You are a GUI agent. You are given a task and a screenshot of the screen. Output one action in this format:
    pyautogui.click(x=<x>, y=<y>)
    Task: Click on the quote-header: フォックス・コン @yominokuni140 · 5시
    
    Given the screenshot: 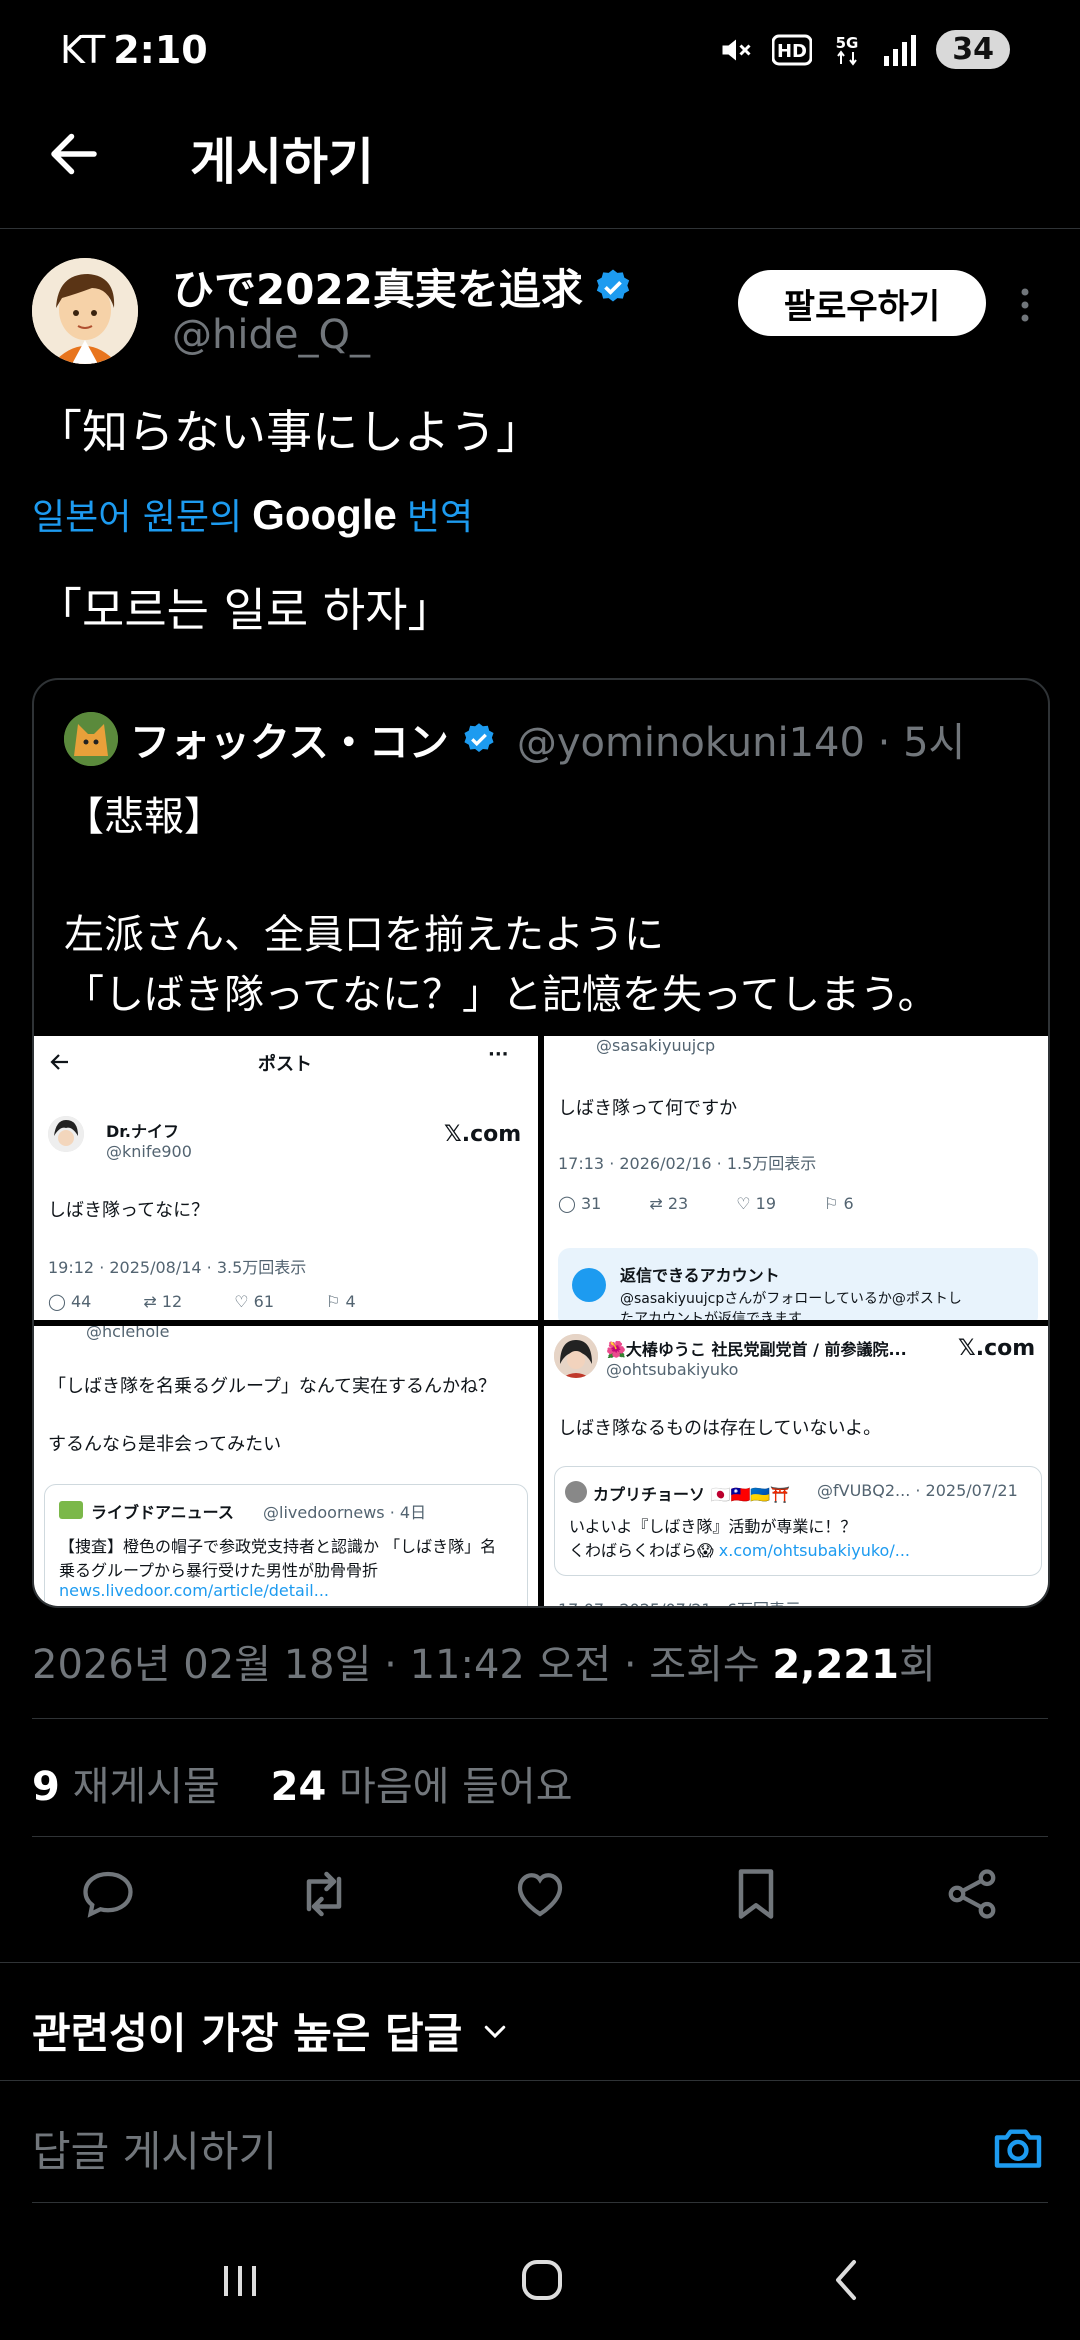 What is the action you would take?
    pyautogui.click(x=514, y=739)
    